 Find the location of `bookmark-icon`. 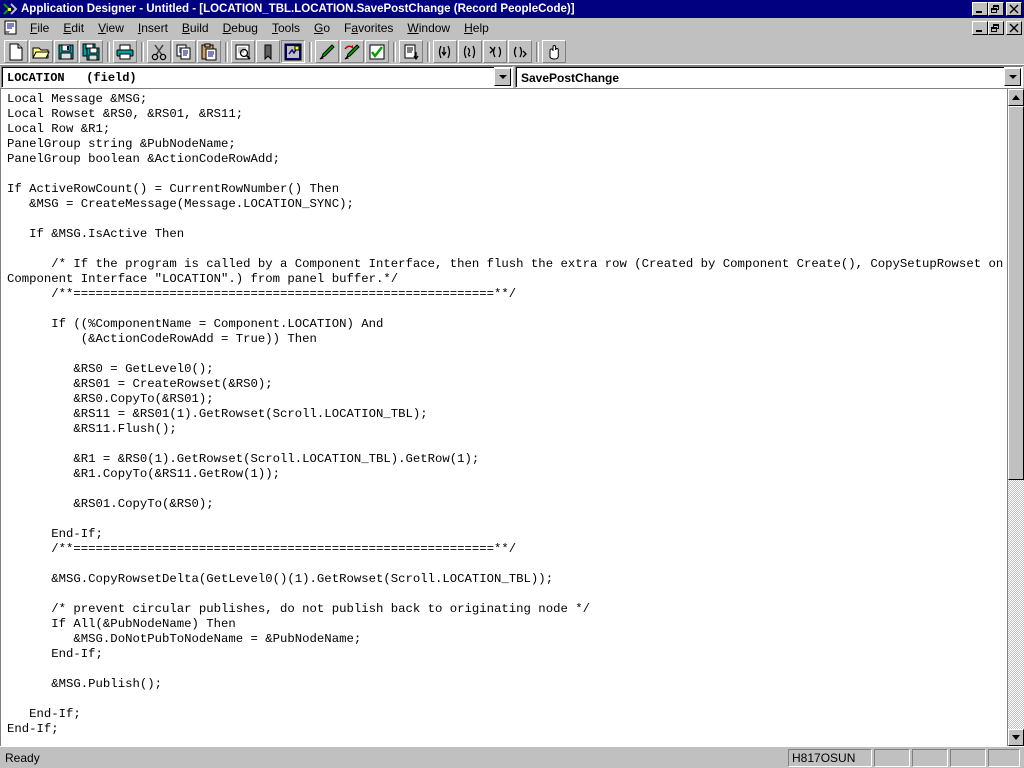

bookmark-icon is located at coordinates (268, 51).